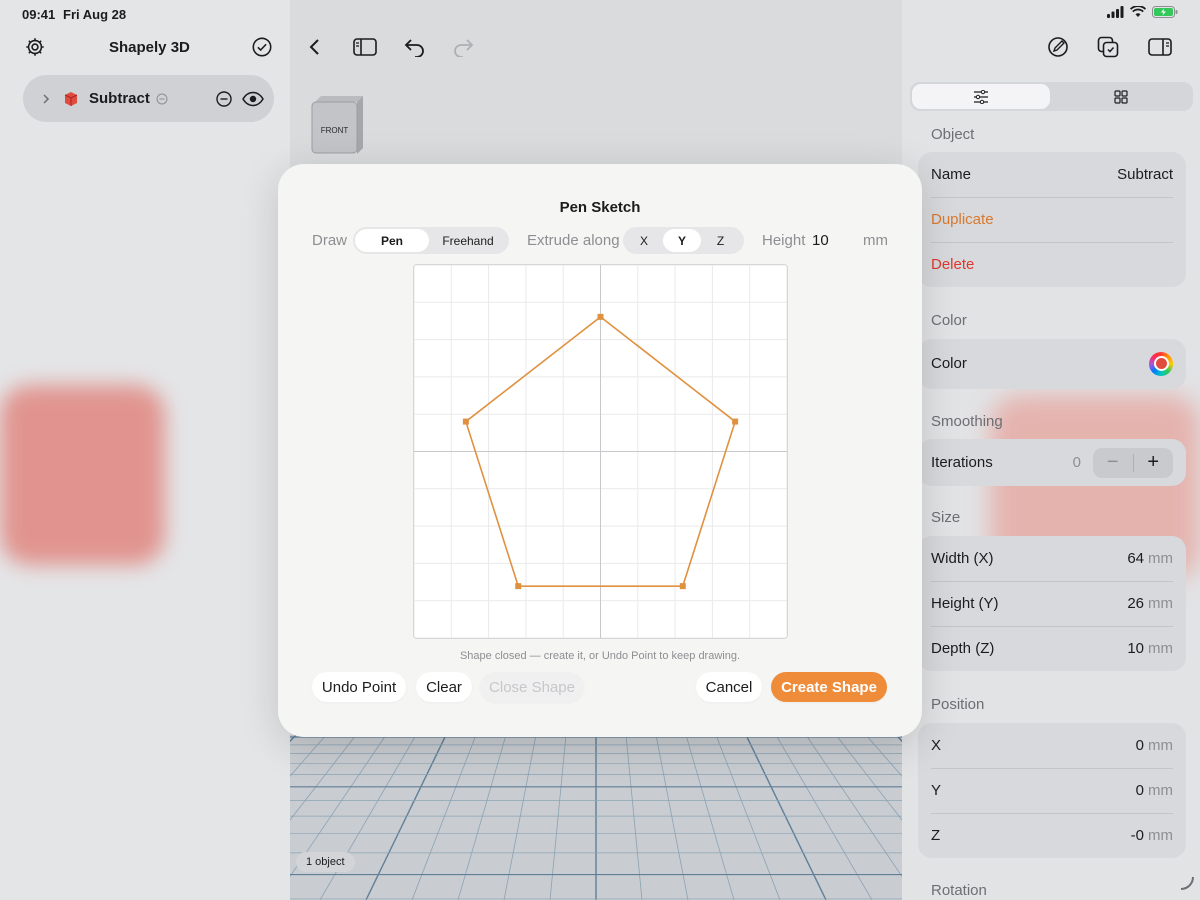 Image resolution: width=1200 pixels, height=900 pixels. I want to click on inspector-tab-control, so click(1051, 96).